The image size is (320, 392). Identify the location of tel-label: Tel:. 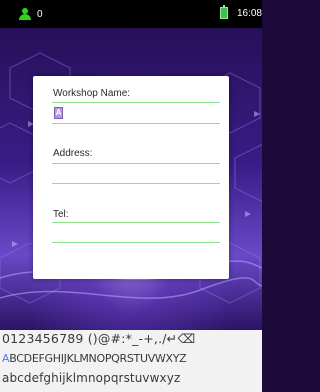
(61, 214).